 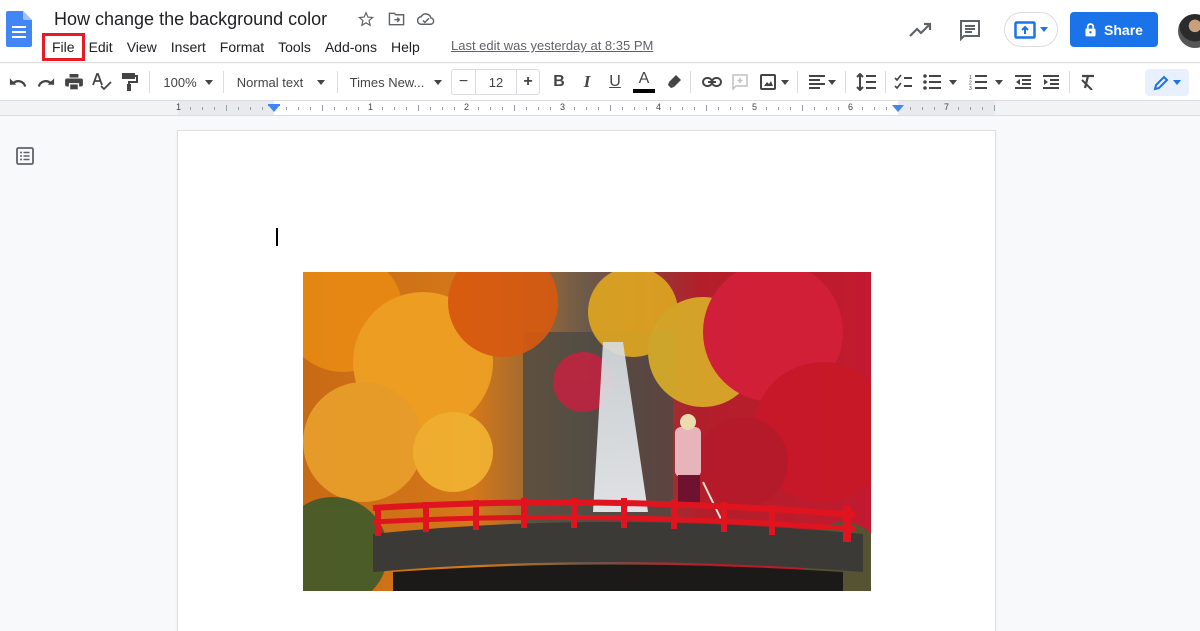 I want to click on menu-file: File, so click(x=63, y=47).